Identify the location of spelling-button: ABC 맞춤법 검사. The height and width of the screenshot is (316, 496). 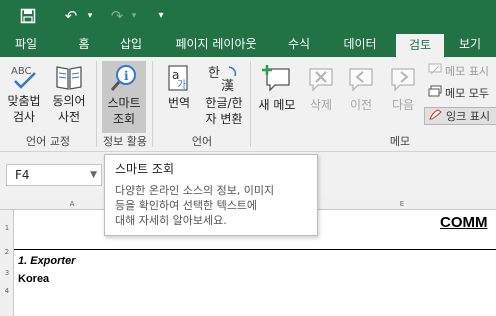
(24, 97).